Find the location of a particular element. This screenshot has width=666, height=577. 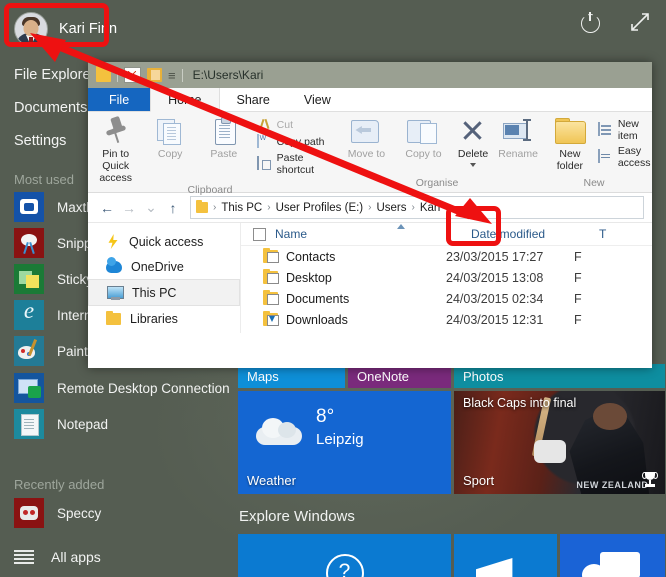

app-item-speccy: Speccy is located at coordinates (57, 513).